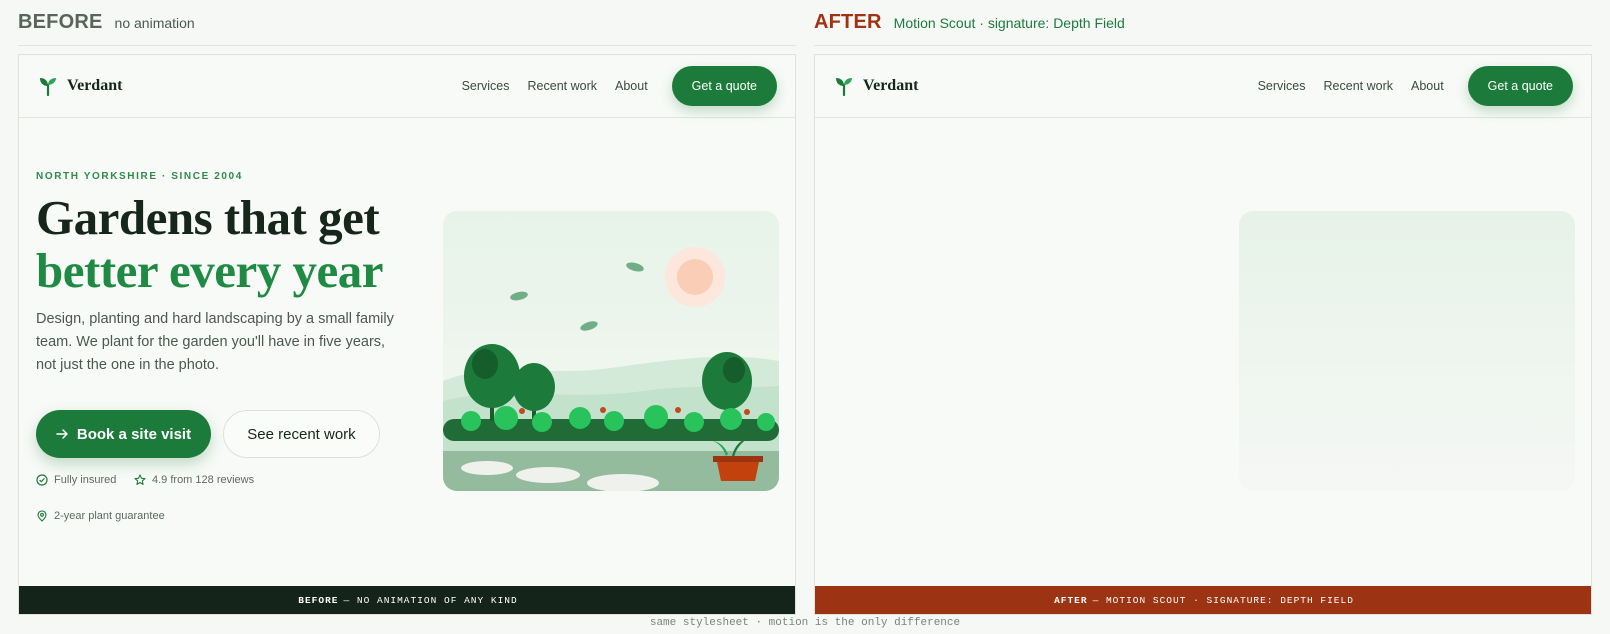 Image resolution: width=1610 pixels, height=634 pixels. I want to click on headline-line-1: Gardens that get, so click(208, 217).